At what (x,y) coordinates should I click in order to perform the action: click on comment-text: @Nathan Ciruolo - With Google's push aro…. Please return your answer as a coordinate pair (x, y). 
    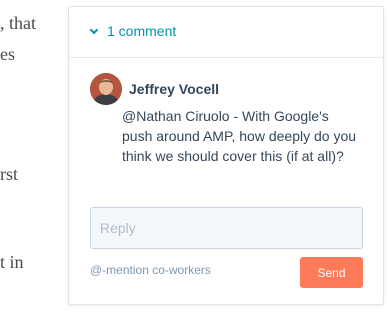
    Looking at the image, I should click on (242, 136).